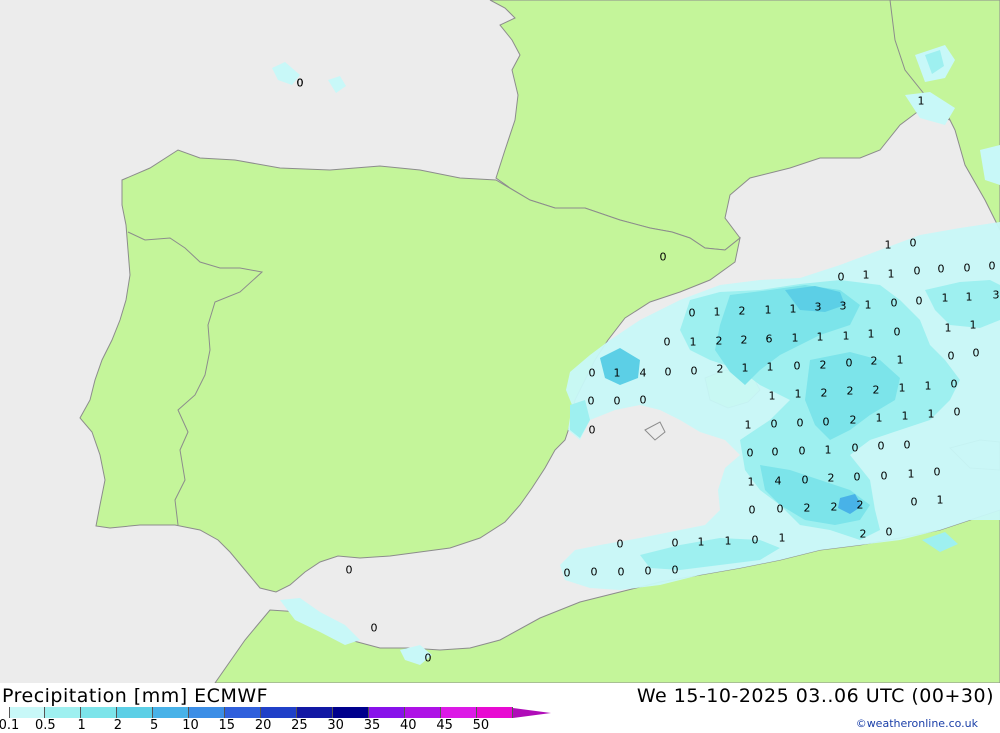  What do you see at coordinates (532, 712) in the screenshot?
I see `legend-arrow` at bounding box center [532, 712].